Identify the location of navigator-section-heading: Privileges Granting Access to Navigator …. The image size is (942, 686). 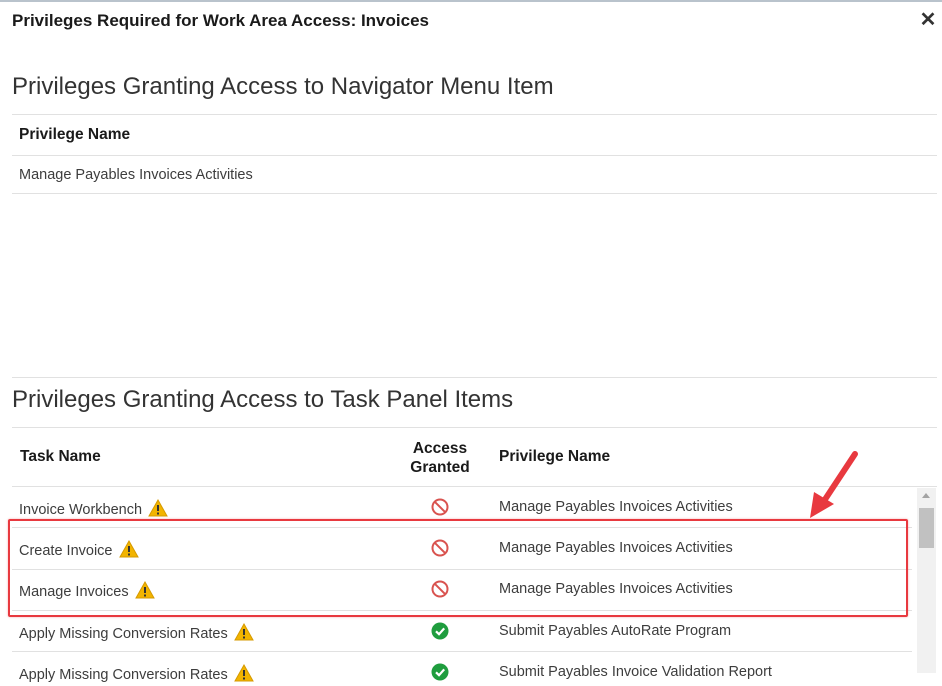
(283, 86).